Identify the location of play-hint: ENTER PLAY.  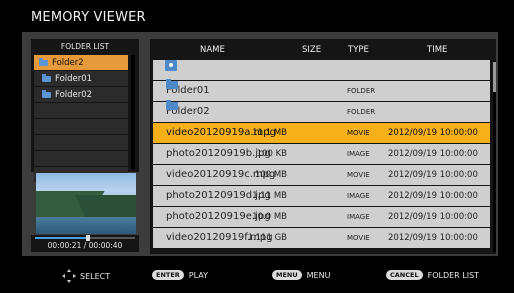
(180, 275).